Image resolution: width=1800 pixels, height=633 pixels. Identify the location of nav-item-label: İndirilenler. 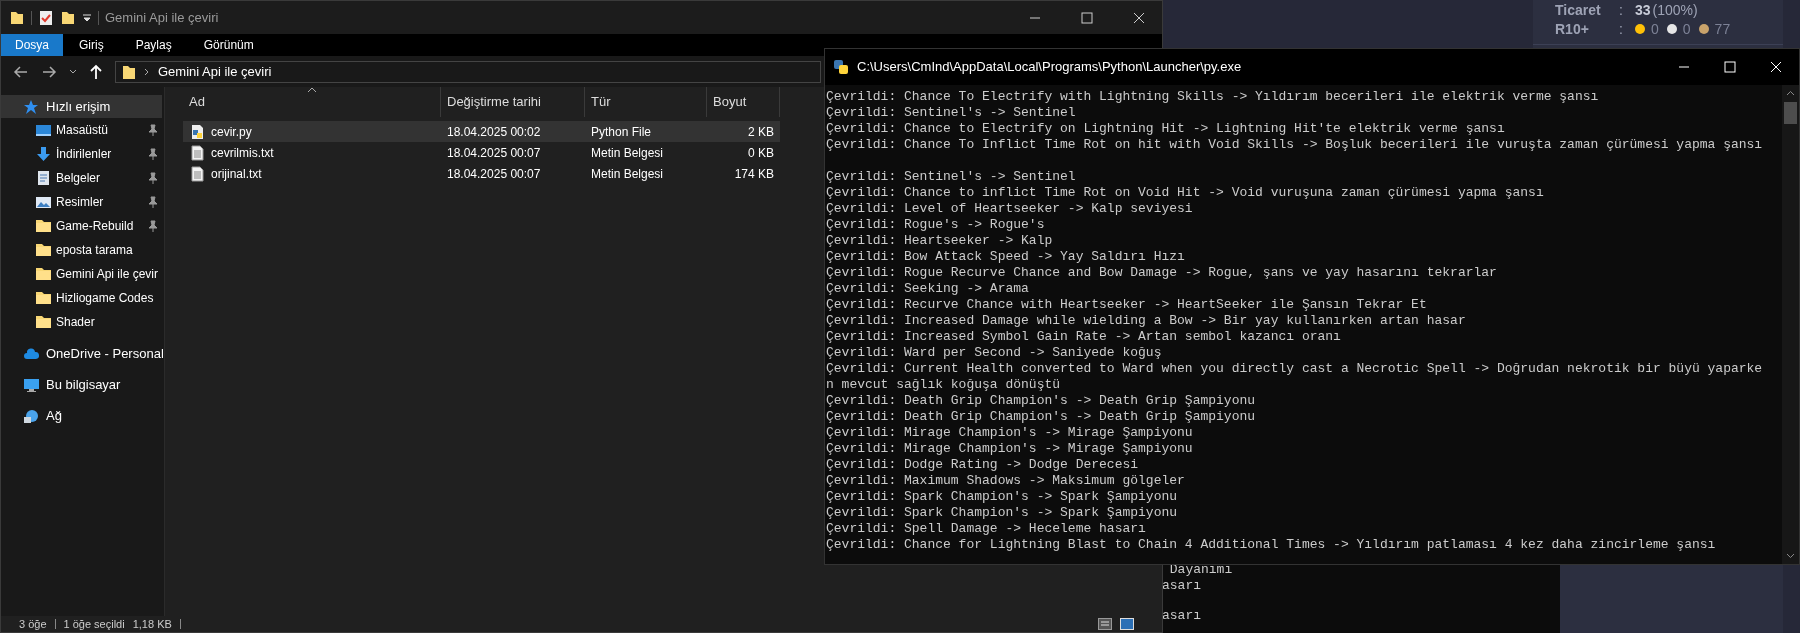
(84, 154).